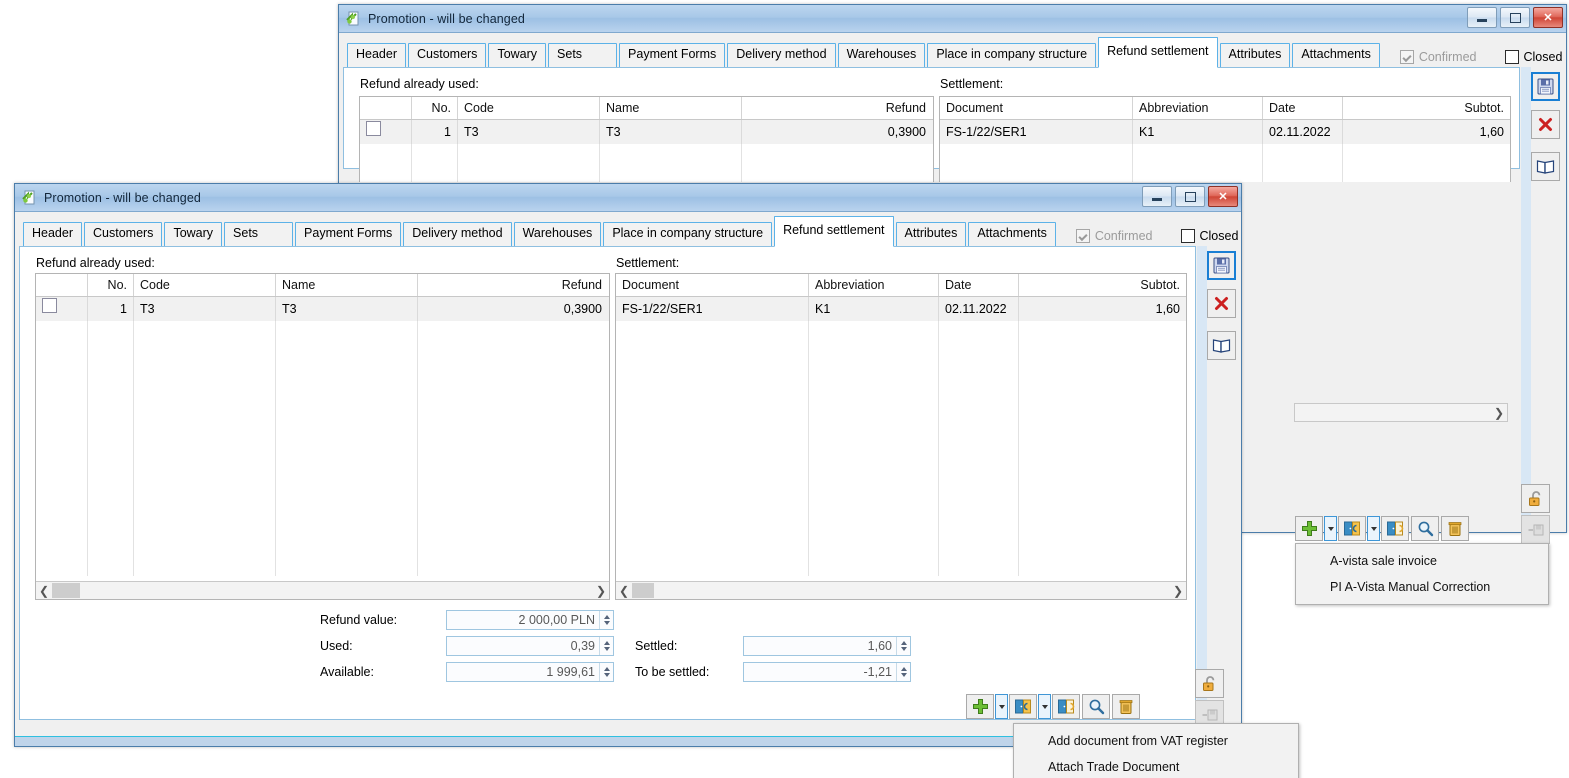 The width and height of the screenshot is (1569, 778). What do you see at coordinates (1352, 528) in the screenshot?
I see `attach-document-button` at bounding box center [1352, 528].